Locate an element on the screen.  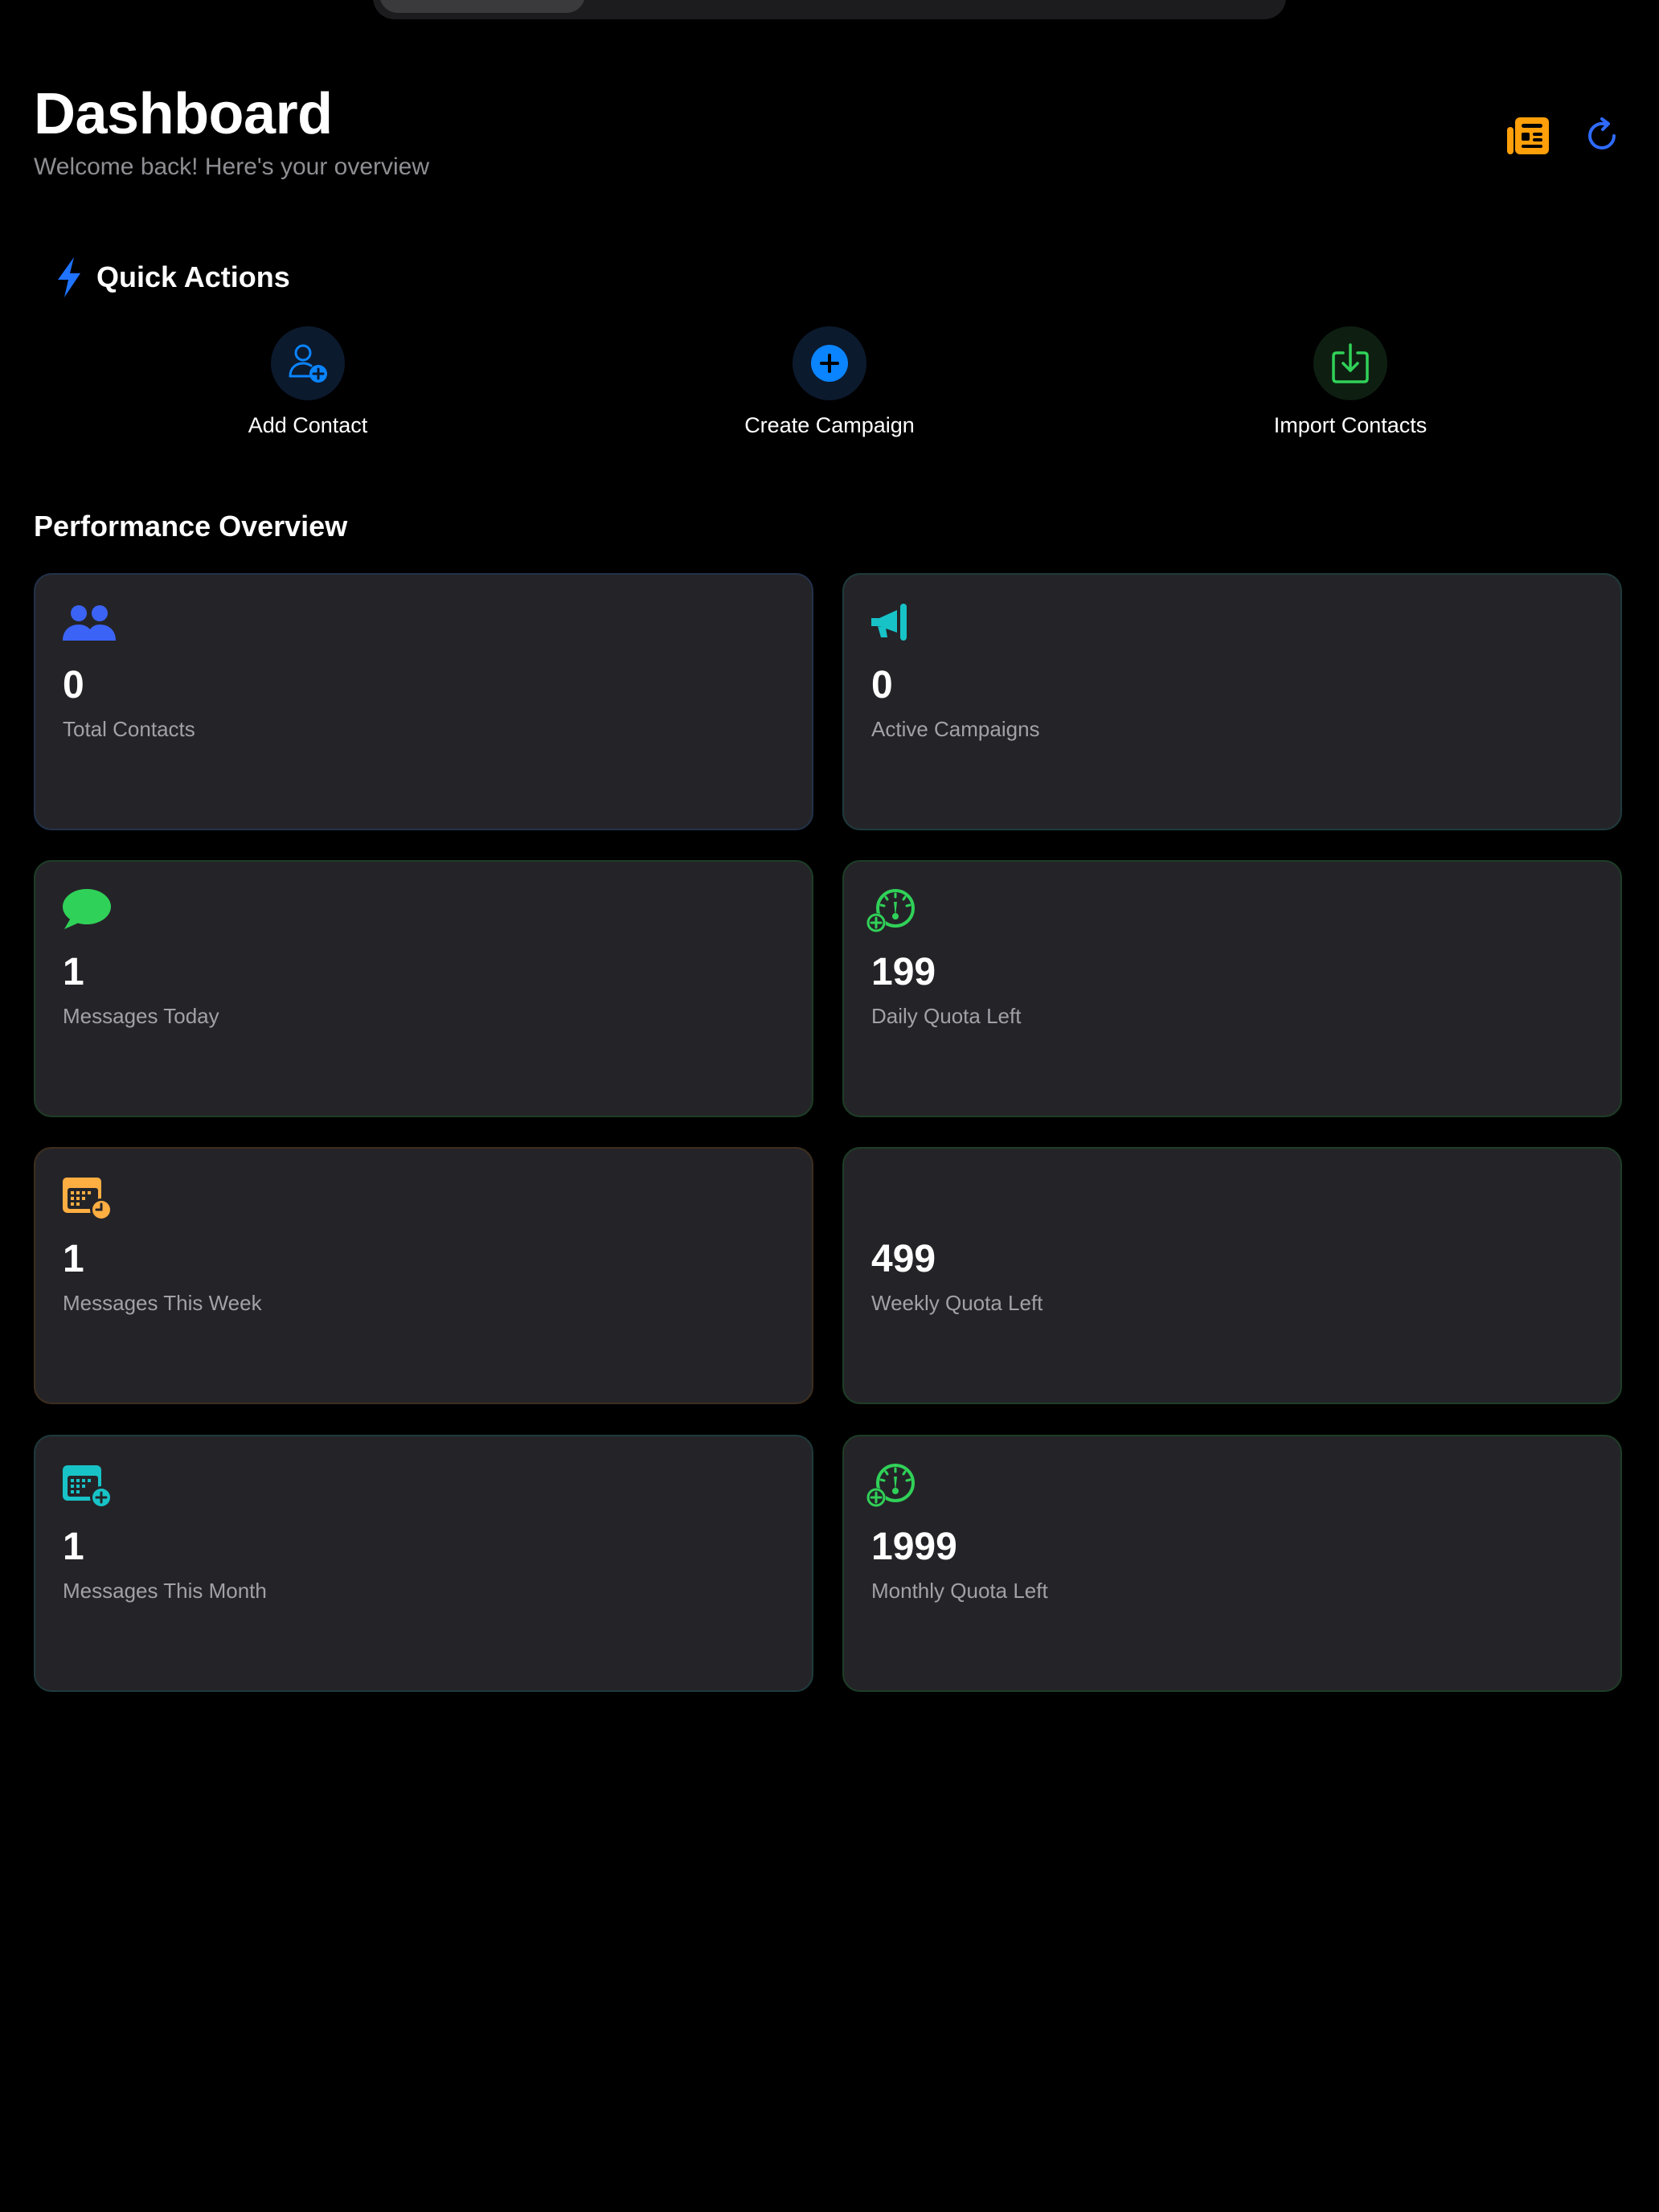
stat-label: Messages Today is located at coordinates (141, 1016).